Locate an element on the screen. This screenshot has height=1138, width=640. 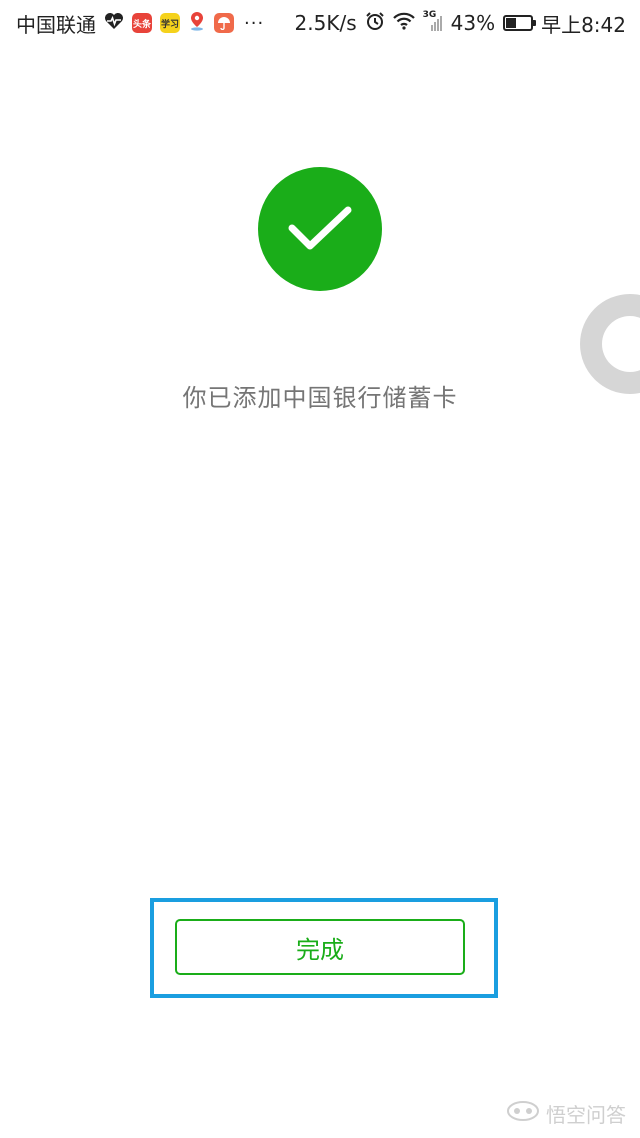
network-type: 3G is located at coordinates (429, 15).